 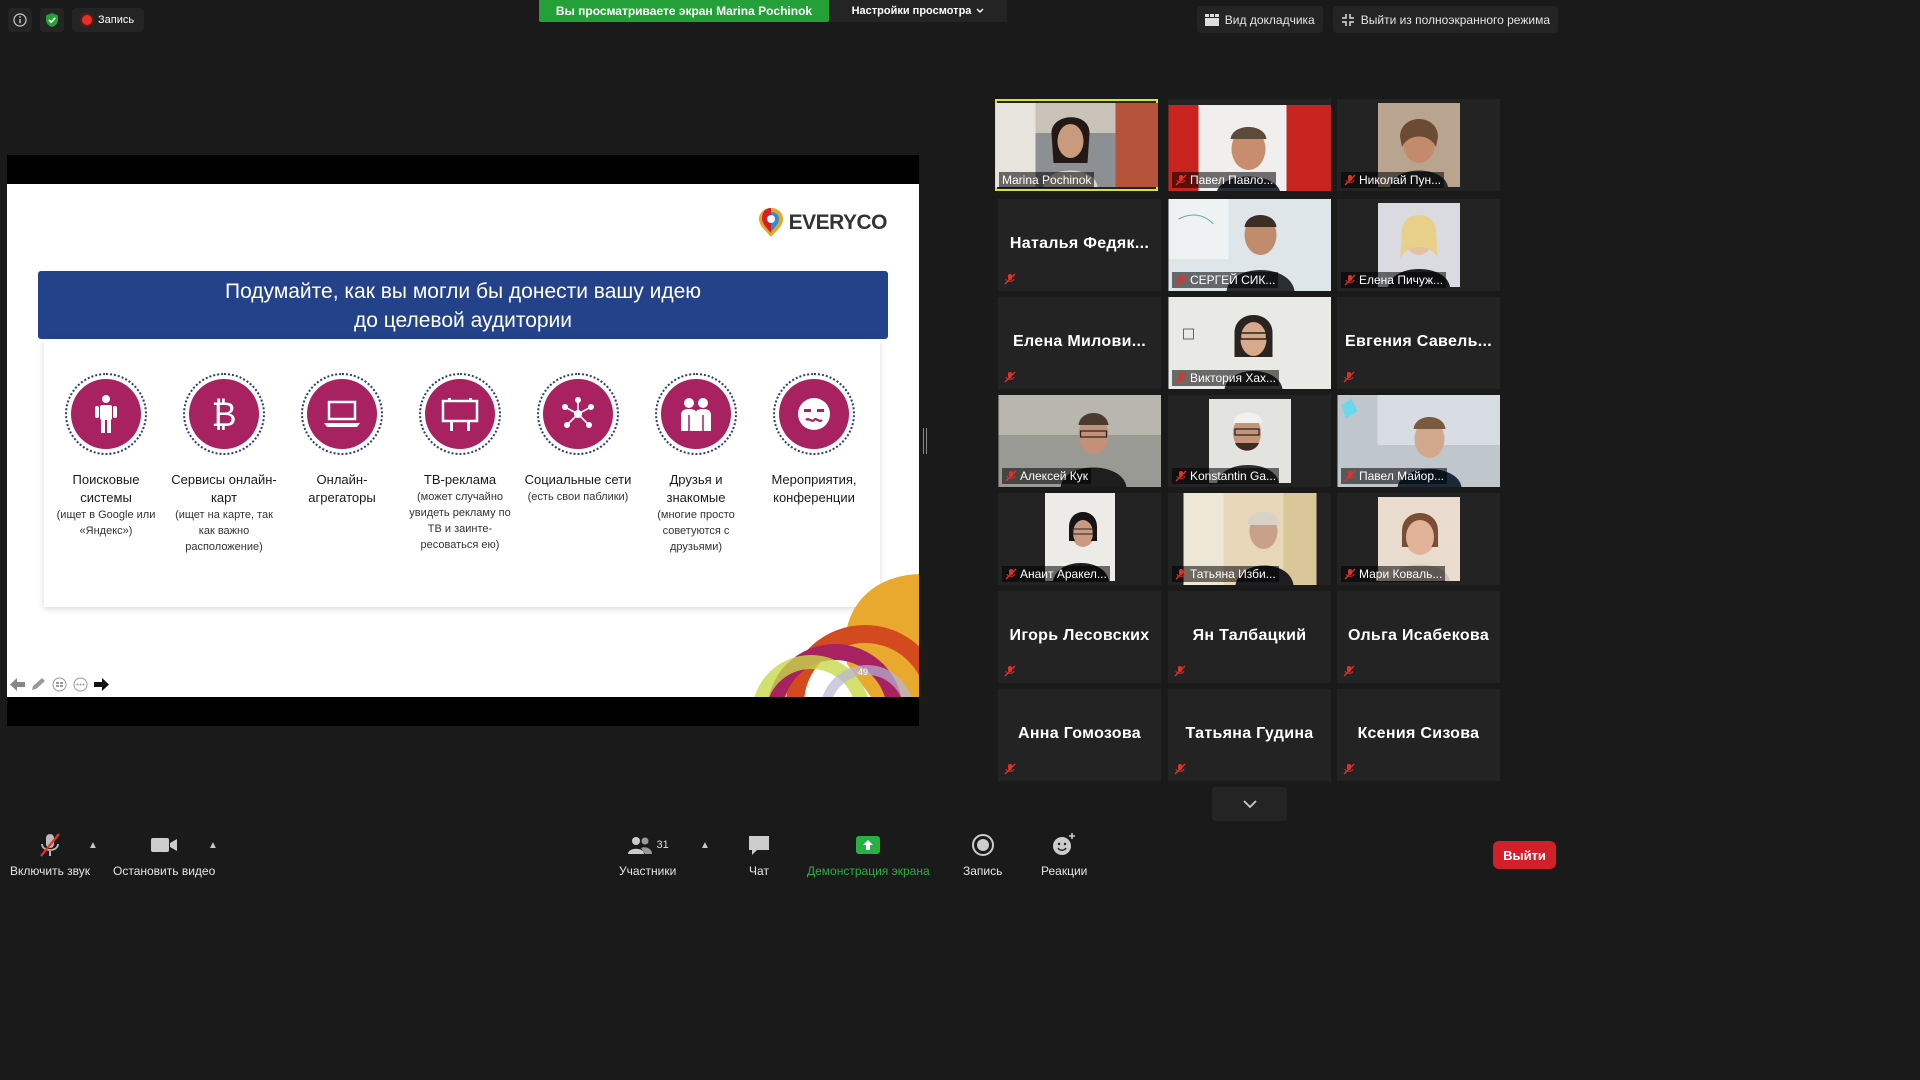 What do you see at coordinates (696, 531) in the screenshot?
I see `channel-subtitle: (многие просто советуются с друзьями)` at bounding box center [696, 531].